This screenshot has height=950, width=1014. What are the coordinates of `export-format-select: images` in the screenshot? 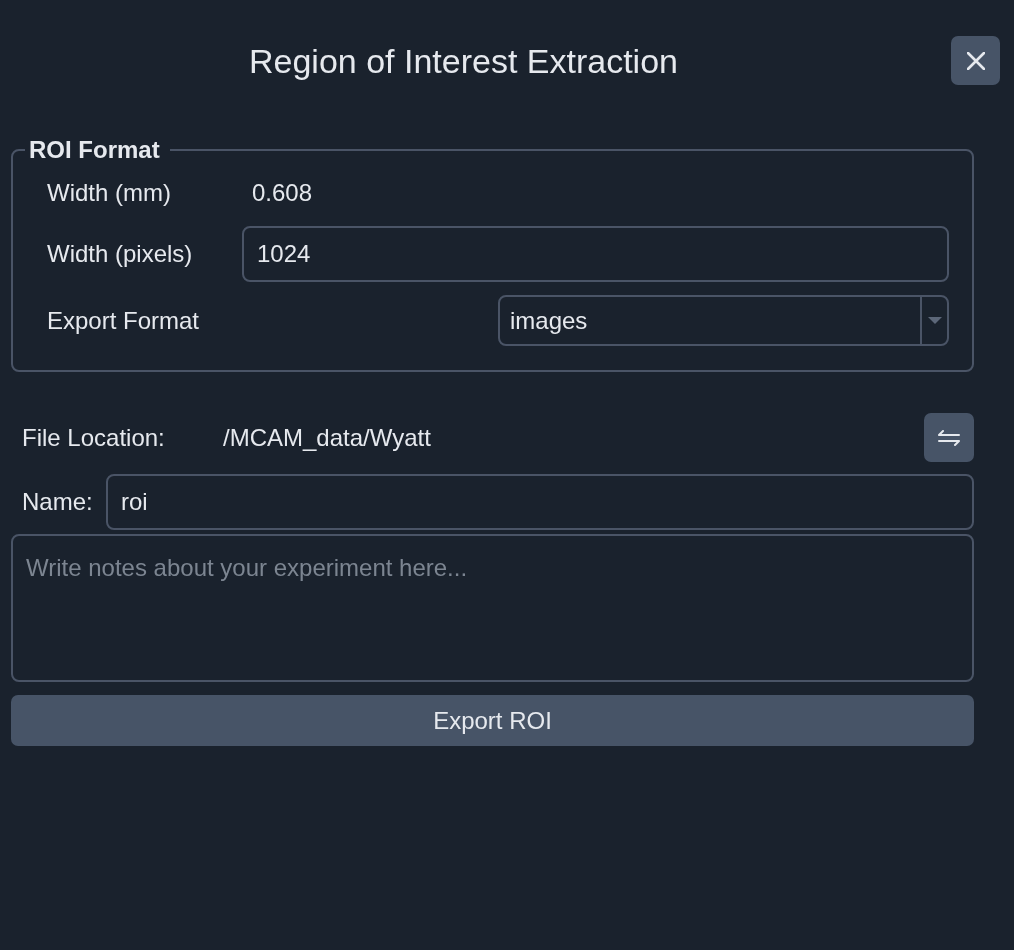 It's located at (723, 320).